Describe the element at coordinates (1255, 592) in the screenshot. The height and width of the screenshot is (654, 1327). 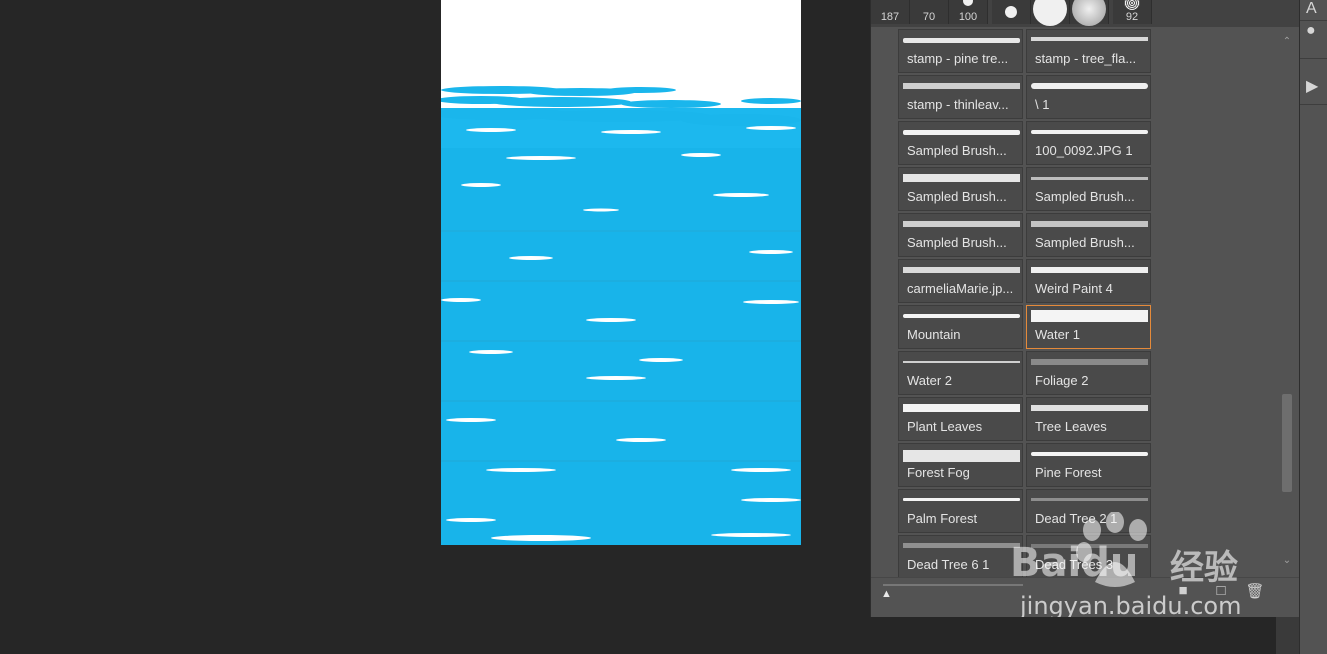
I see `trash-icon: 🗑` at that location.